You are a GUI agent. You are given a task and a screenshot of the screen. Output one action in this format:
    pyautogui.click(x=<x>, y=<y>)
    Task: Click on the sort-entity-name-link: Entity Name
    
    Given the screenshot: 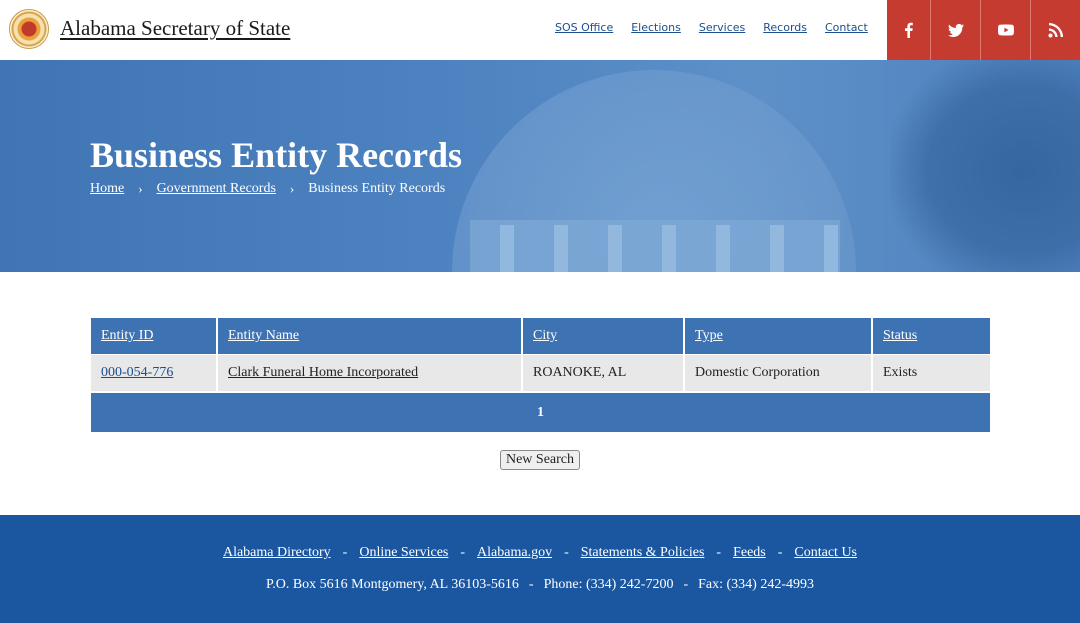 What is the action you would take?
    pyautogui.click(x=263, y=335)
    